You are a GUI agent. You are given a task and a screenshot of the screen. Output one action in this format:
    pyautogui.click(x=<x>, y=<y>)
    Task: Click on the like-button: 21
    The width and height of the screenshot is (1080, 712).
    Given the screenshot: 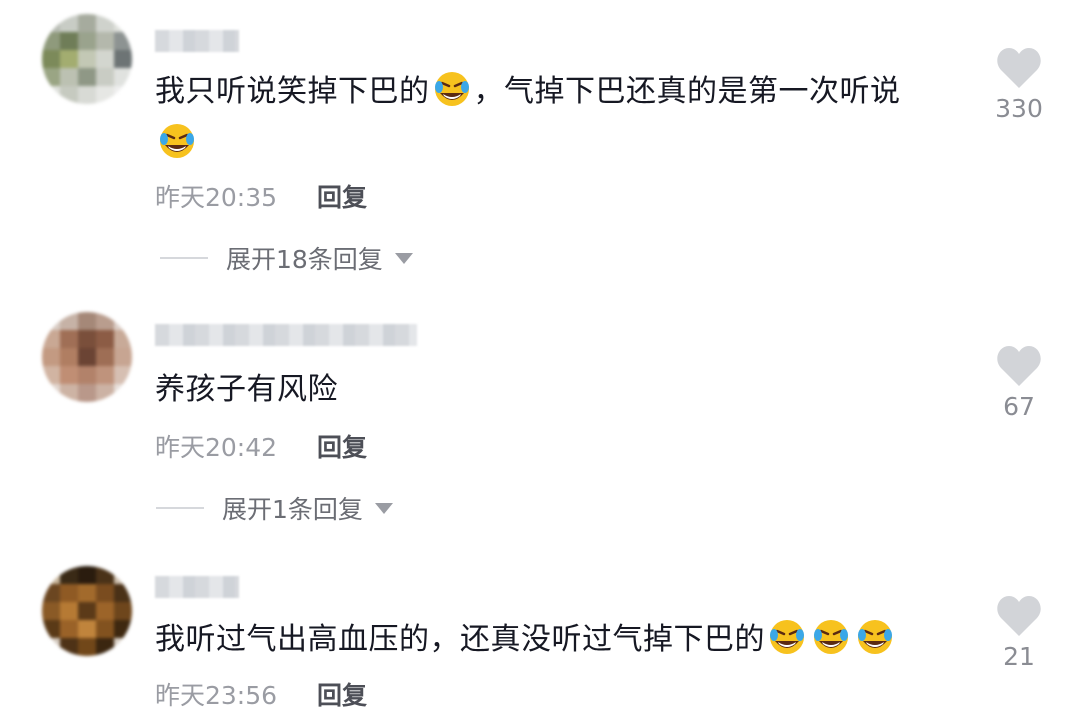 What is the action you would take?
    pyautogui.click(x=1019, y=632)
    